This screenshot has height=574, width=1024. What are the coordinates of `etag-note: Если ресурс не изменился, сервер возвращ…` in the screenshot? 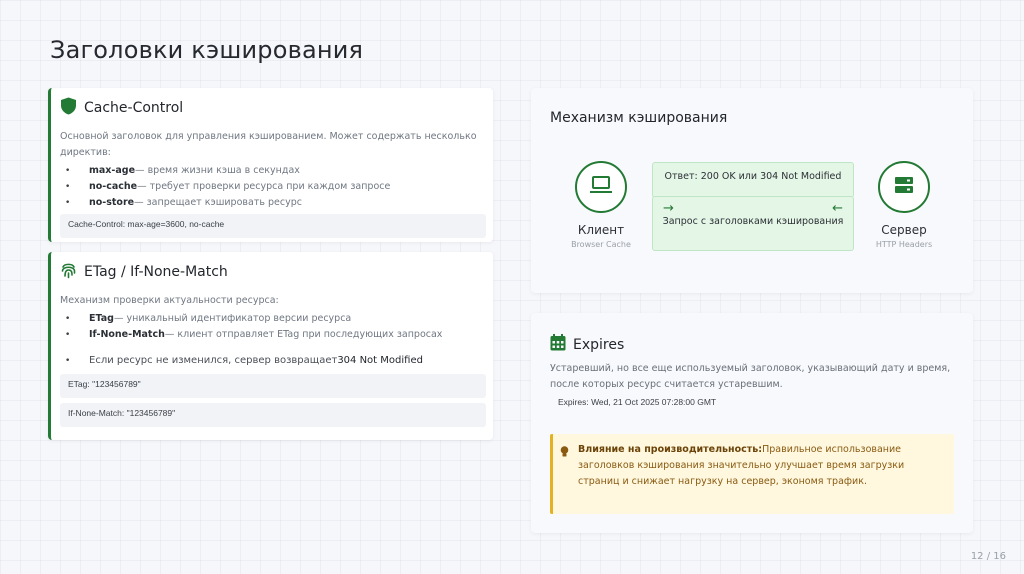 It's located at (272, 361).